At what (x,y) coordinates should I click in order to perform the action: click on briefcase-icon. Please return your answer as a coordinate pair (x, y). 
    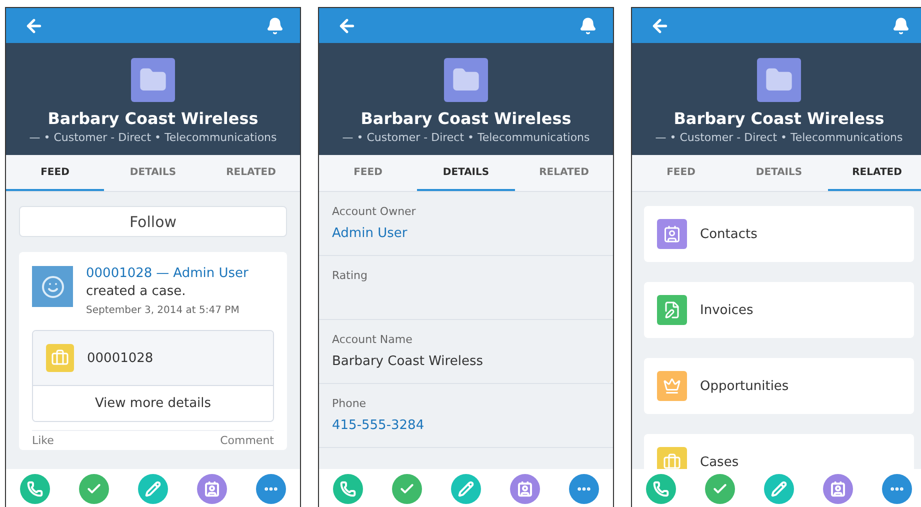
    Looking at the image, I should click on (60, 358).